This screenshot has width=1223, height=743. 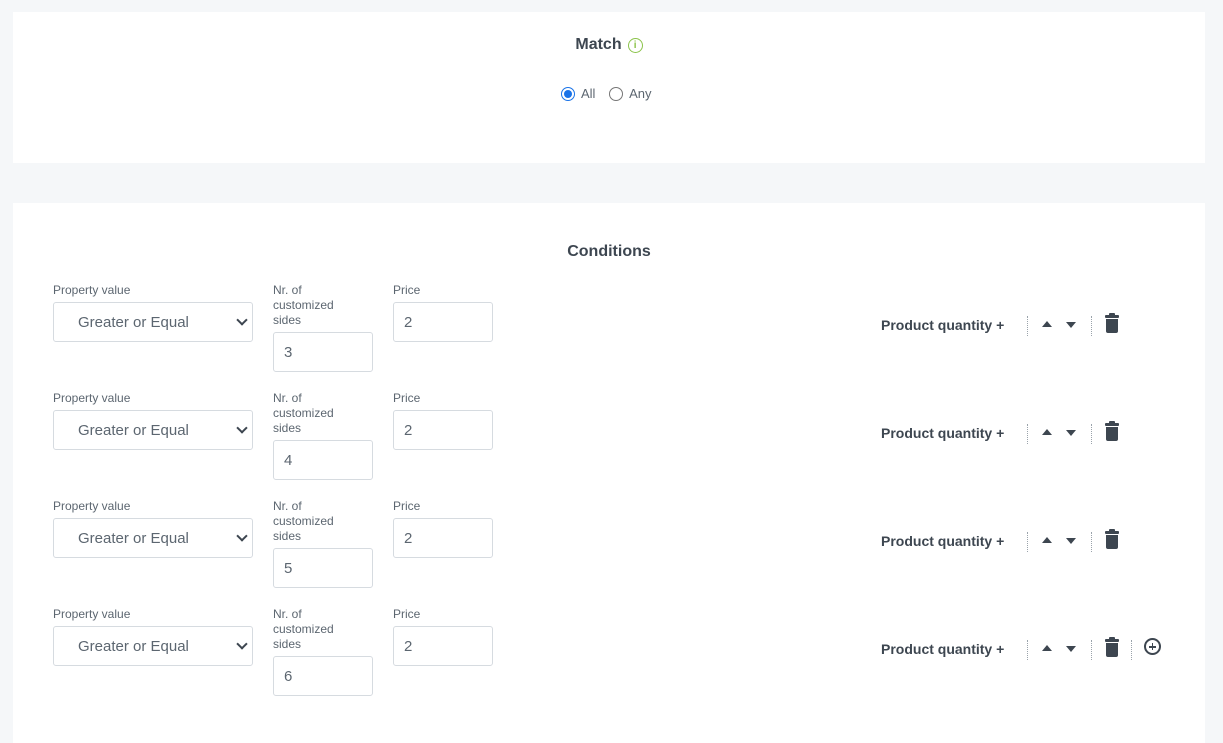 What do you see at coordinates (609, 251) in the screenshot?
I see `conditions-title: Conditions` at bounding box center [609, 251].